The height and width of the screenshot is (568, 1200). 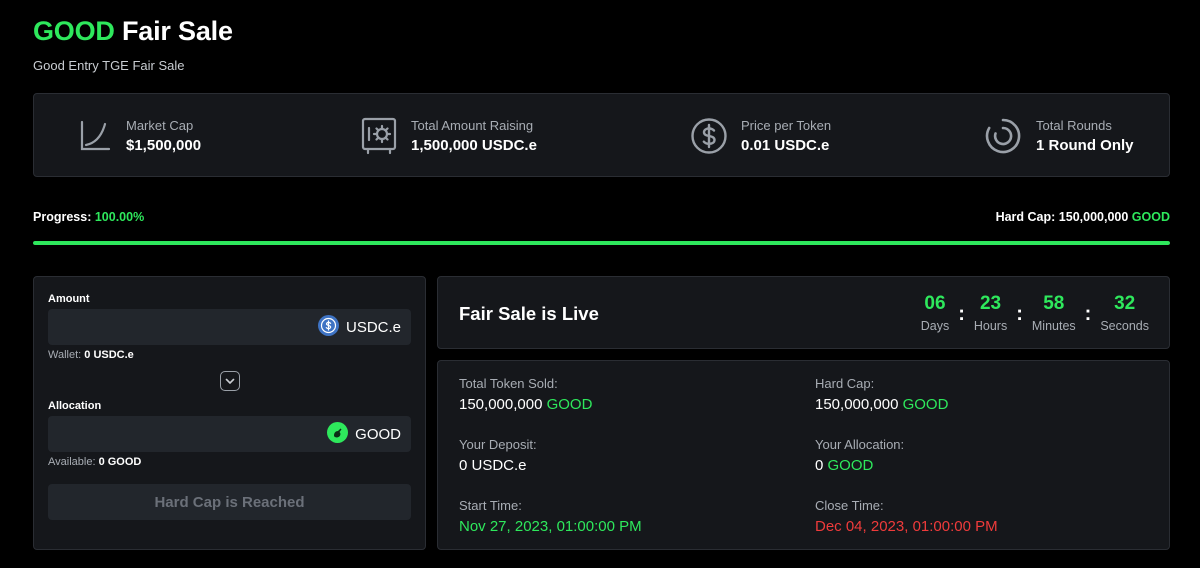 What do you see at coordinates (1054, 303) in the screenshot?
I see `countdown-minutes-value: 58` at bounding box center [1054, 303].